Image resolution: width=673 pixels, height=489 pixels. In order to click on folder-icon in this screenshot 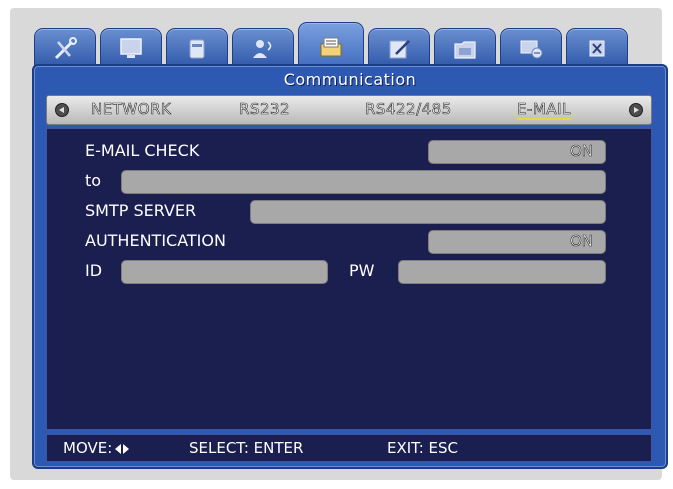, I will do `click(465, 50)`.